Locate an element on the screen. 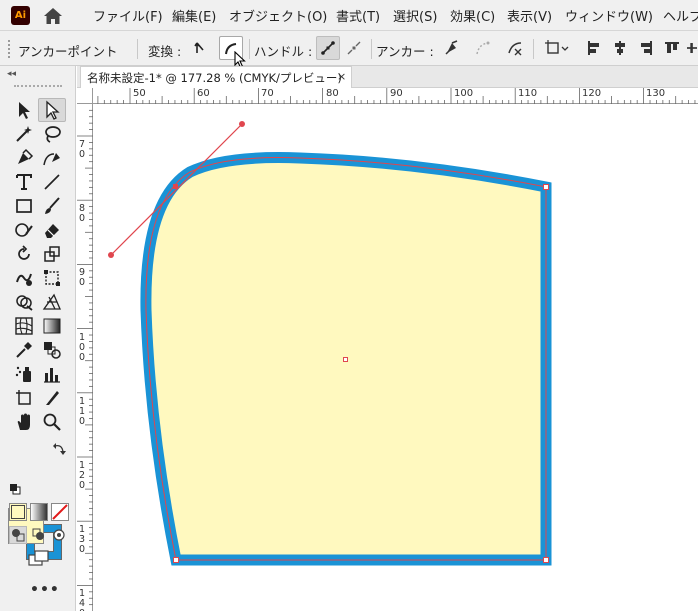 The height and width of the screenshot is (611, 698). scale-icon is located at coordinates (52, 254).